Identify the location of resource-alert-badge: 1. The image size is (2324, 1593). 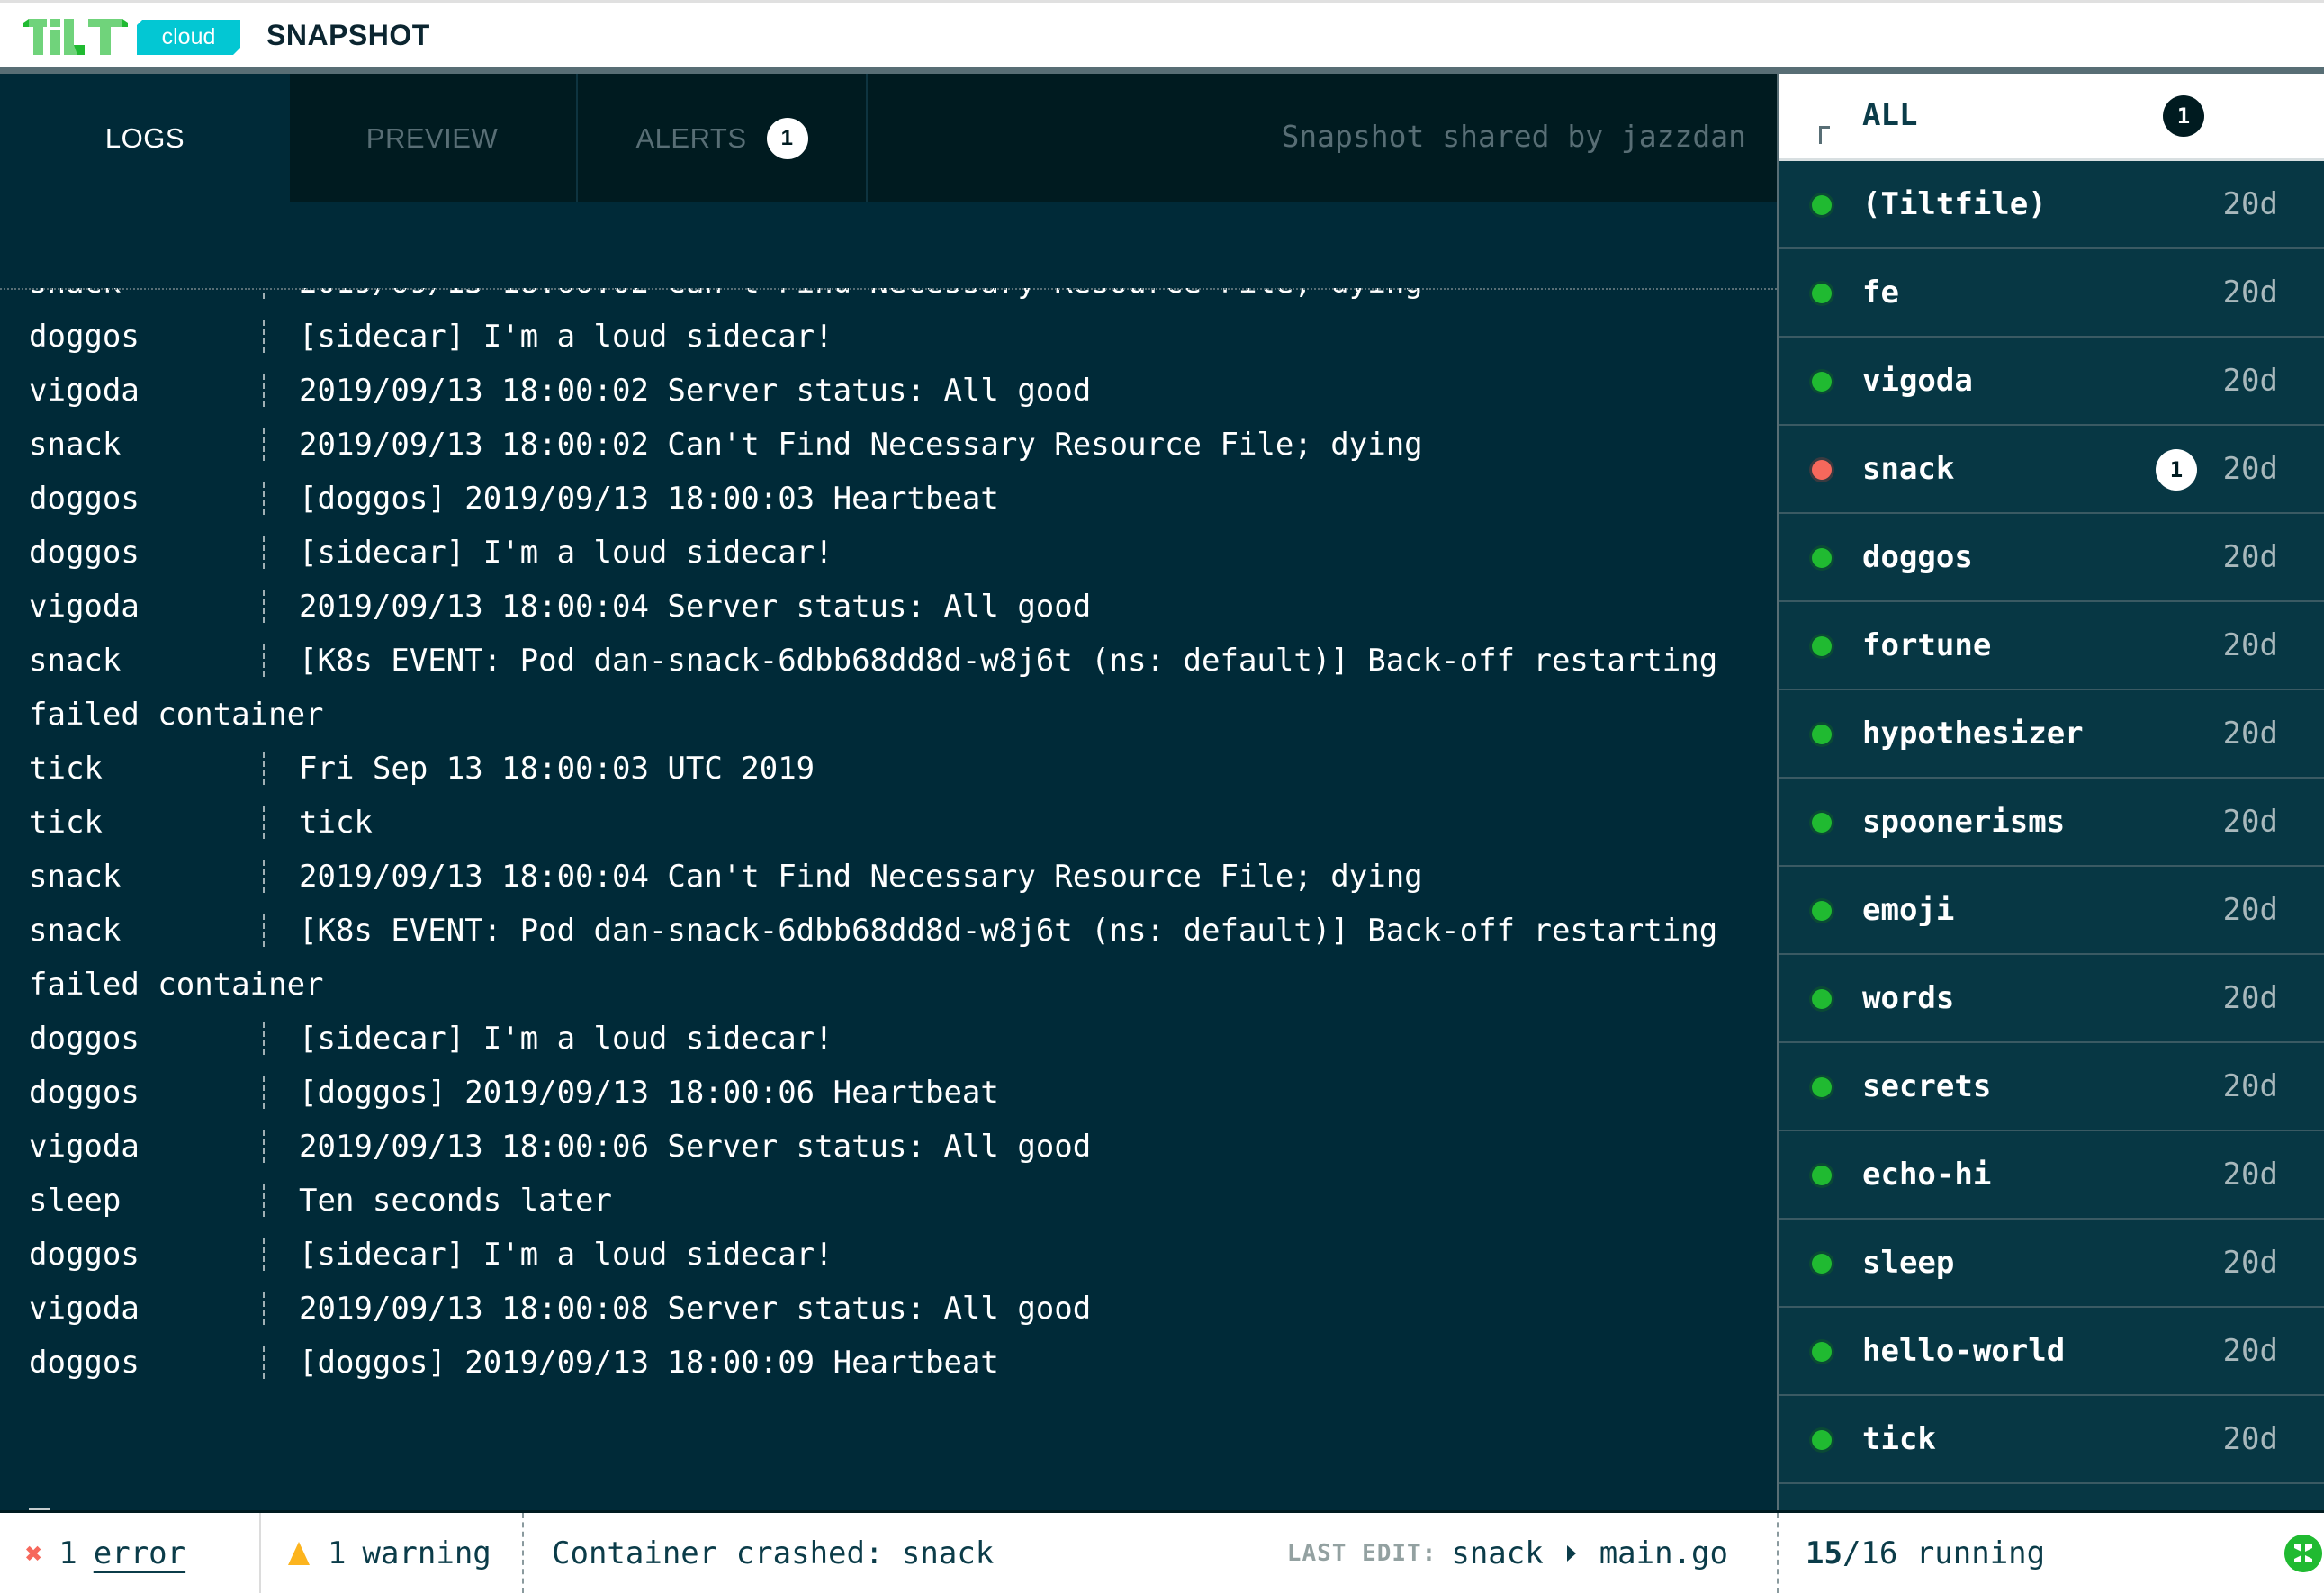
(2176, 470).